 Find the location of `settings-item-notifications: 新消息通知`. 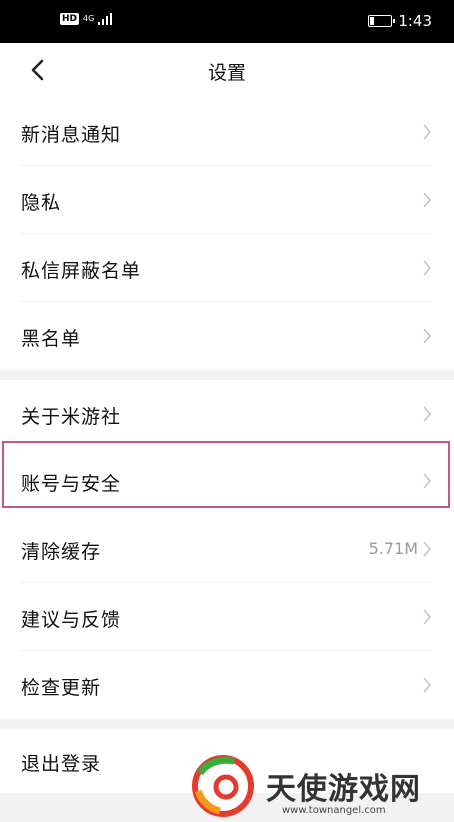

settings-item-notifications: 新消息通知 is located at coordinates (227, 132).